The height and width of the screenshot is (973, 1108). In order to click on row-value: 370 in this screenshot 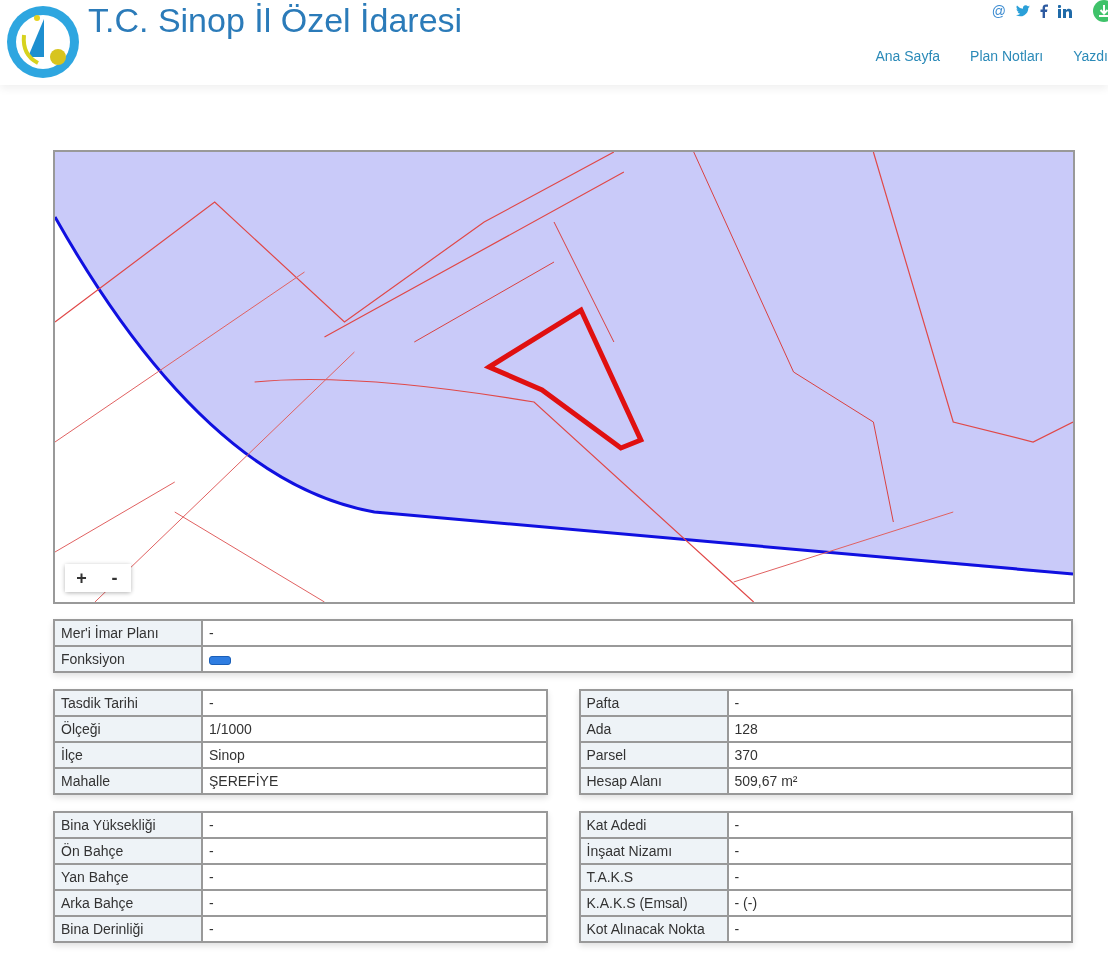, I will do `click(899, 755)`.